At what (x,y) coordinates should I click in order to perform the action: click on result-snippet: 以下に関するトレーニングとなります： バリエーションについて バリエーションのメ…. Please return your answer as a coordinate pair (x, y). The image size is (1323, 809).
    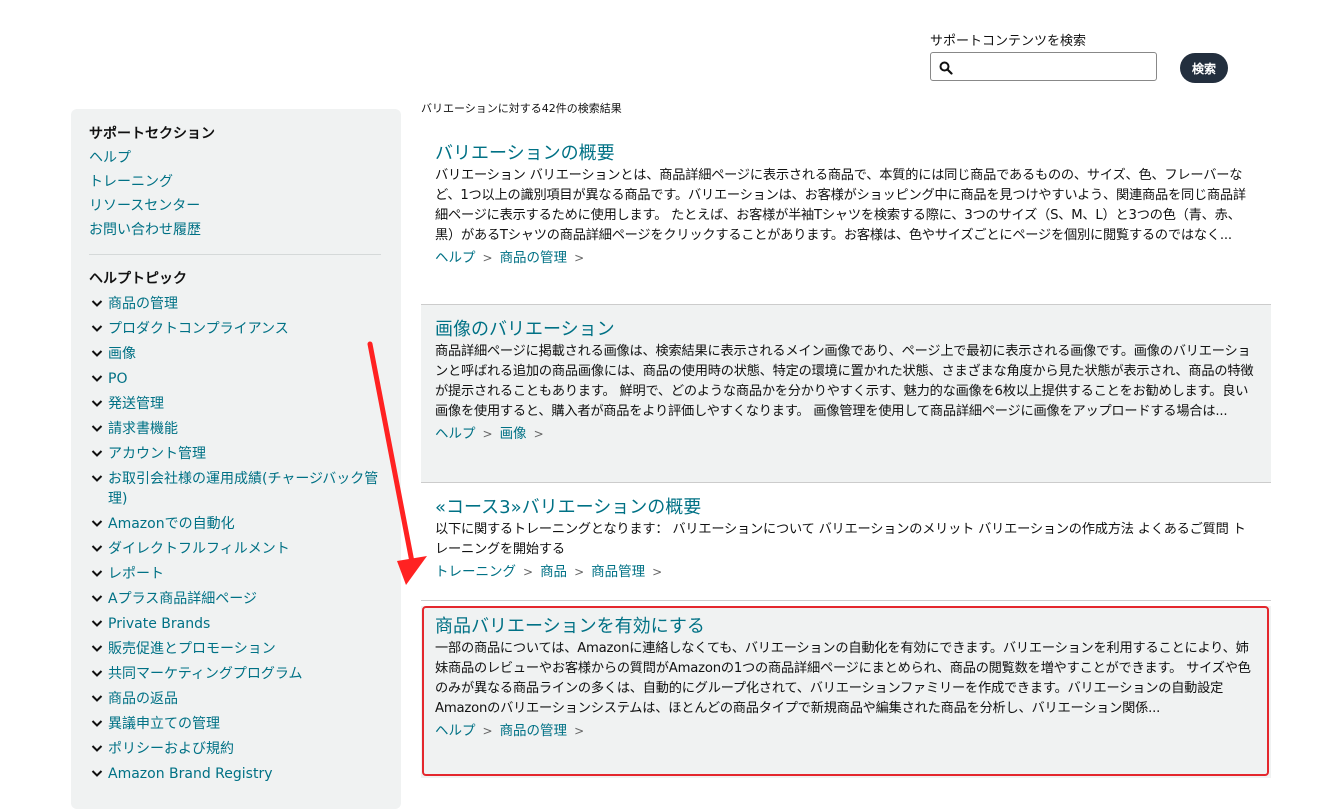
    Looking at the image, I should click on (840, 539).